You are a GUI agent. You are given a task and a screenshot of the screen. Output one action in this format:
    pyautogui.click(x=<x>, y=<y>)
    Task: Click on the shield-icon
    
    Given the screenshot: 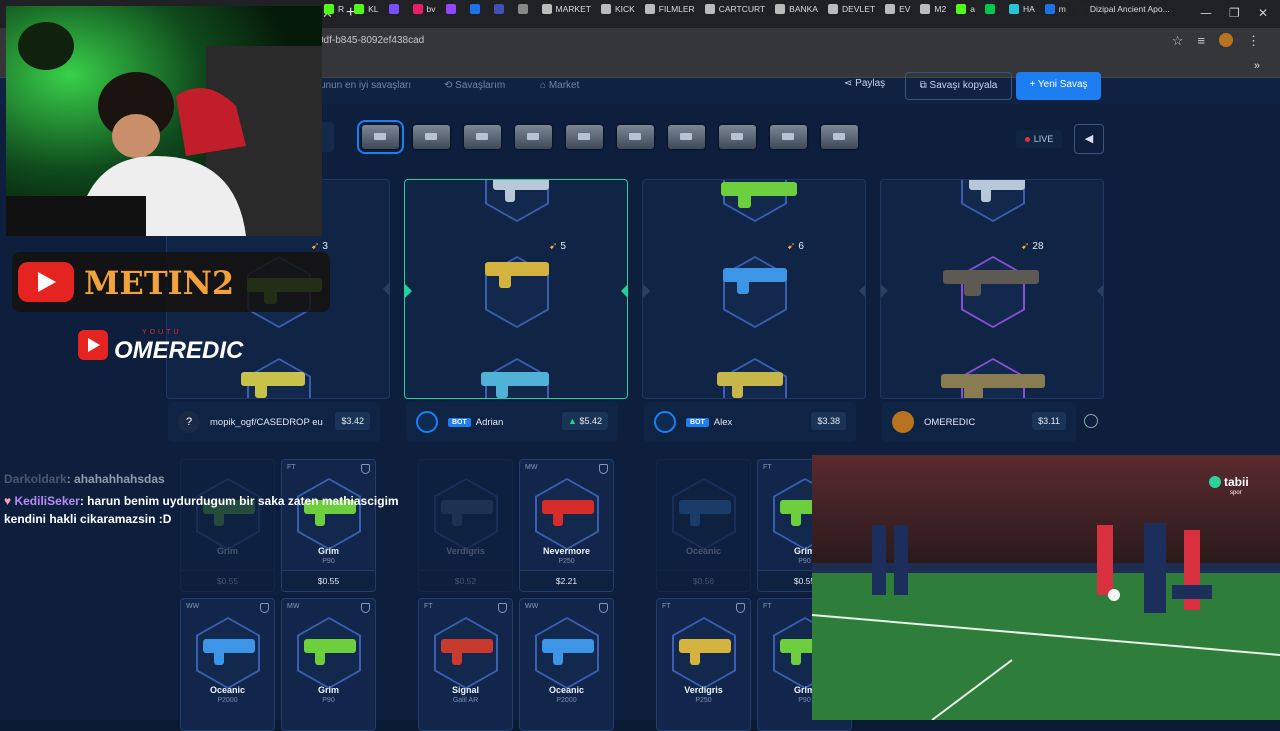 What is the action you would take?
    pyautogui.click(x=603, y=469)
    